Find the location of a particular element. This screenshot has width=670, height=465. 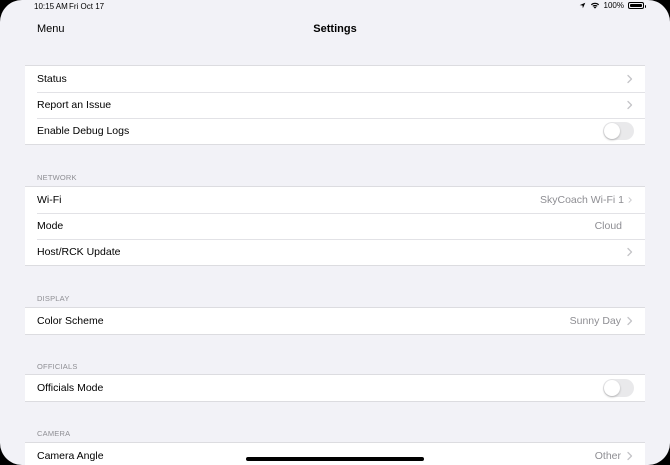

wifi-value: SkyCoach Wi-Fi 1 is located at coordinates (581, 200).